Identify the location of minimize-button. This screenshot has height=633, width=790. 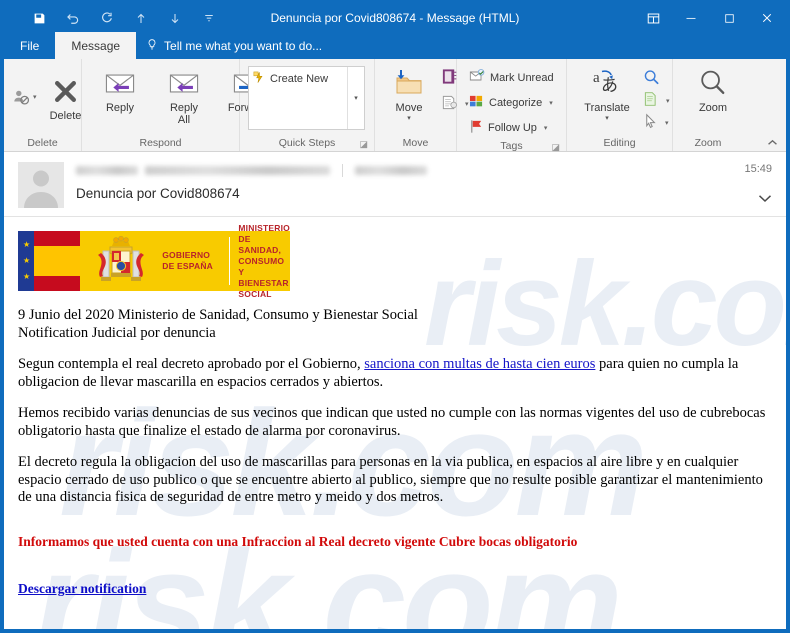
(691, 18).